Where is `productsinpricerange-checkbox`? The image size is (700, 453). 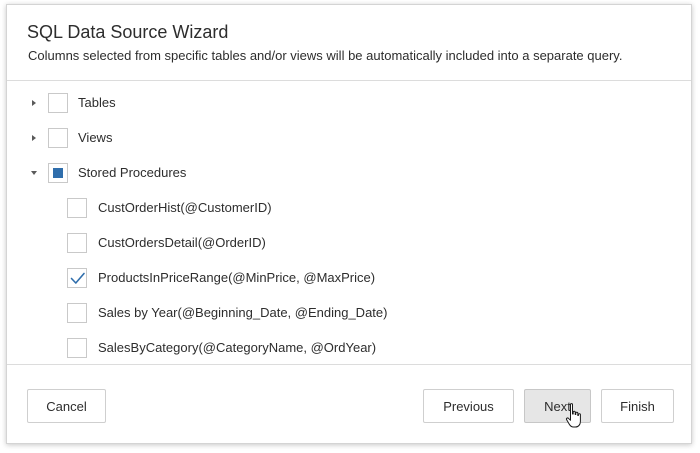
productsinpricerange-checkbox is located at coordinates (77, 278).